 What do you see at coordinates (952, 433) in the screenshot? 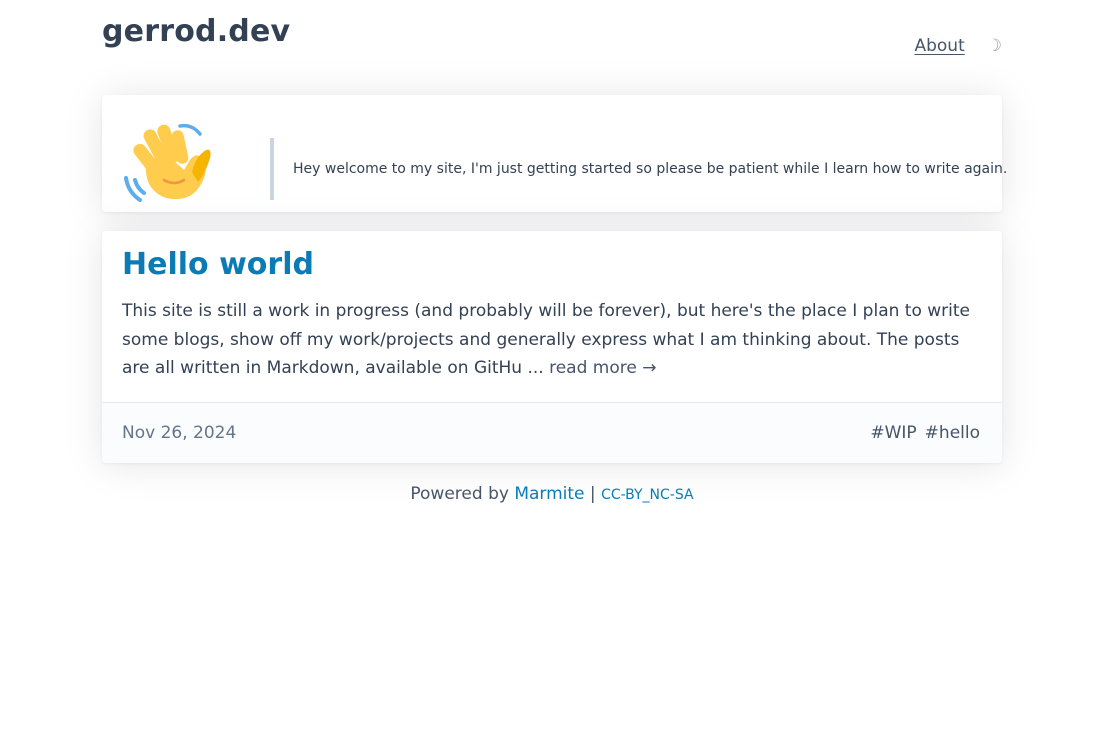
I see `tag-hello: #hello` at bounding box center [952, 433].